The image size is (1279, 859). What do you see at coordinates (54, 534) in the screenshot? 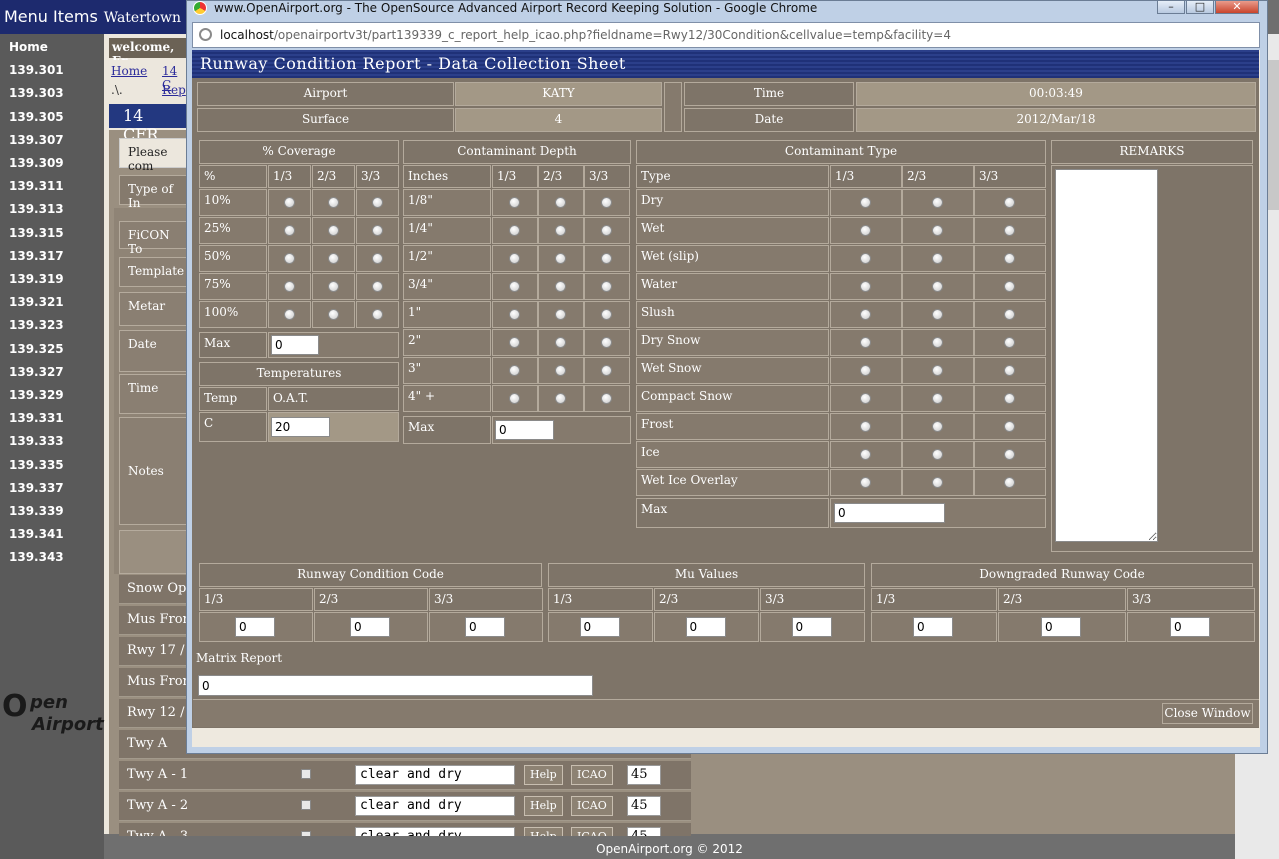
I see `menu-item-139-341: 139.341` at bounding box center [54, 534].